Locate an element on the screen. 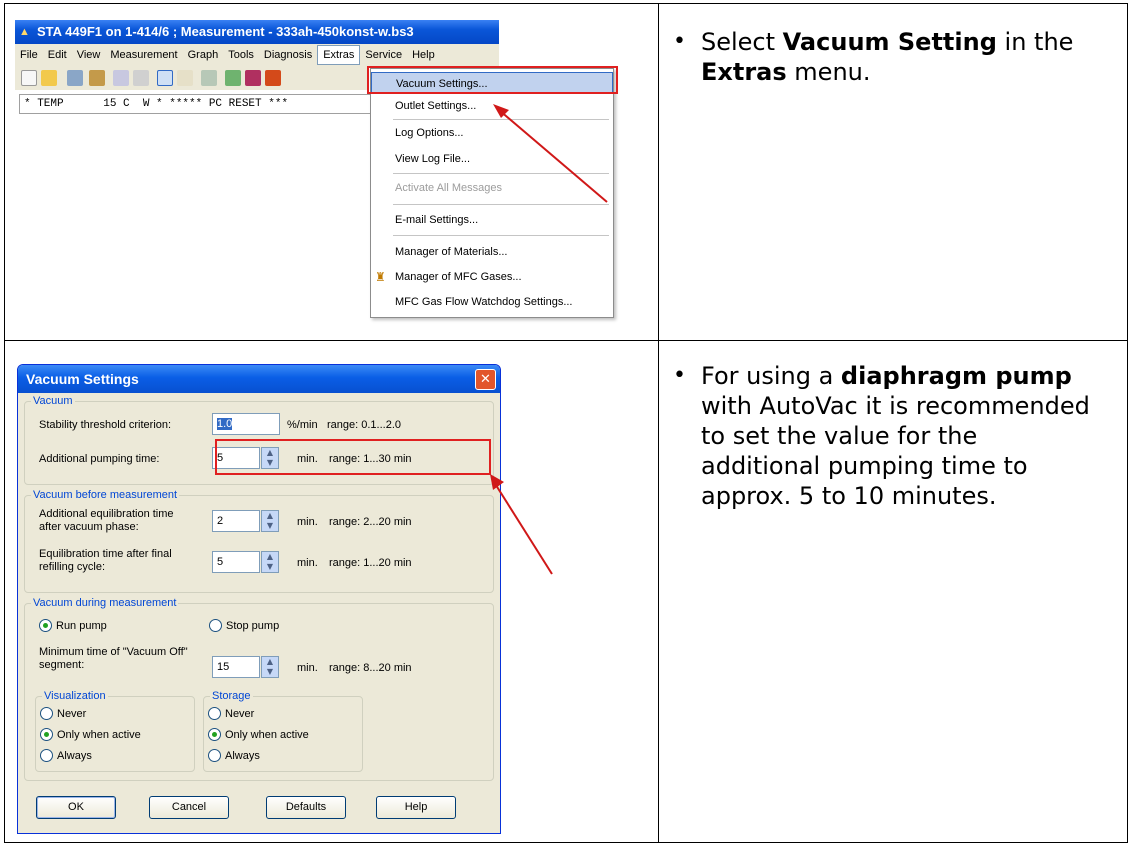 The width and height of the screenshot is (1133, 847). menu-separator is located at coordinates (501, 235).